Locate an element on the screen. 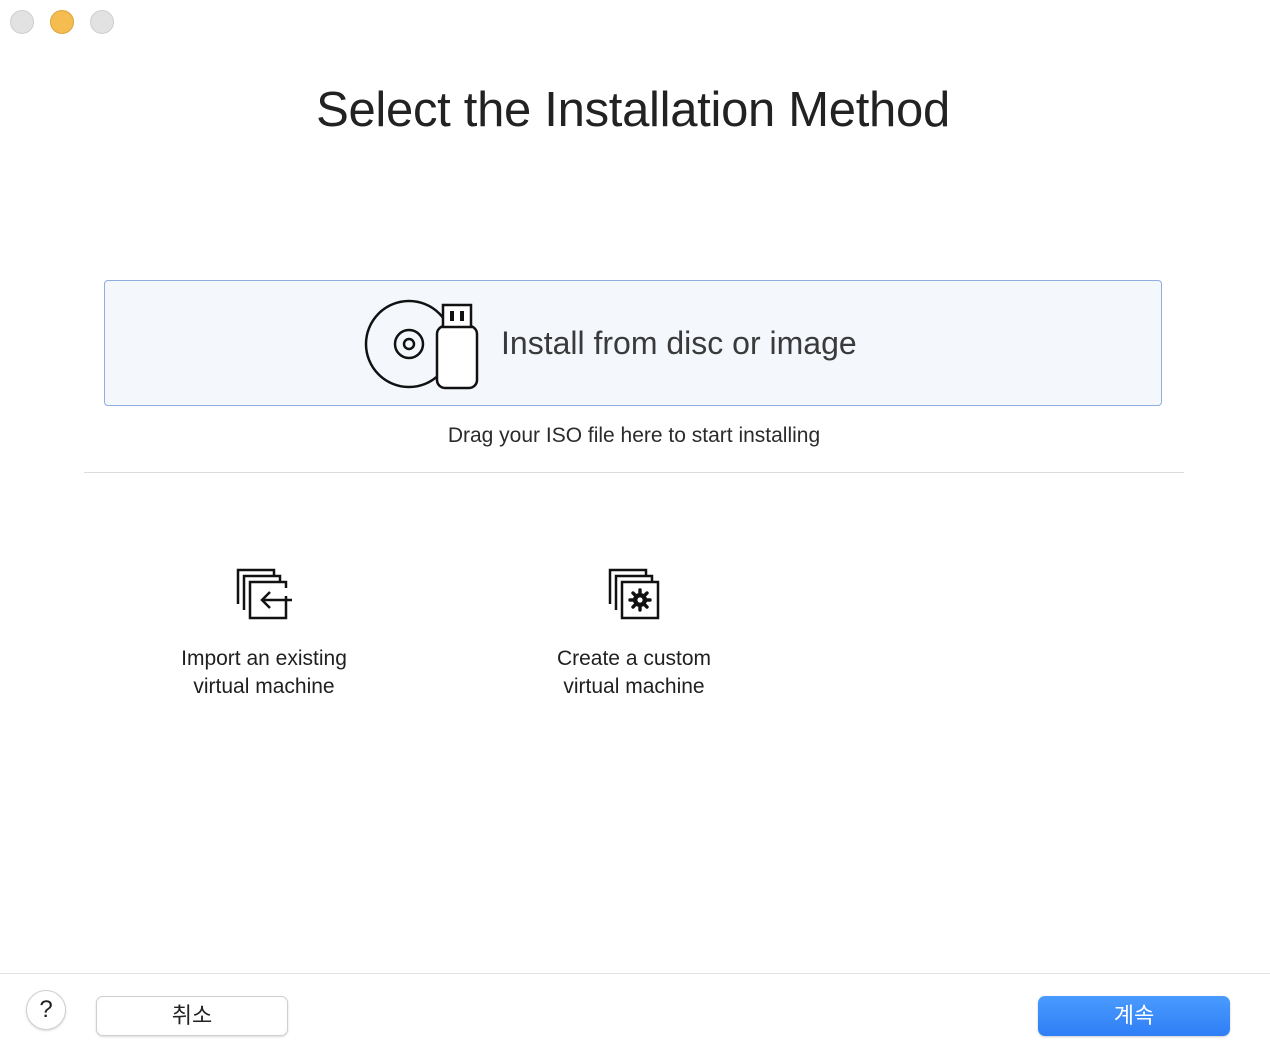 This screenshot has width=1270, height=1058. disc-usb-icon is located at coordinates (423, 345).